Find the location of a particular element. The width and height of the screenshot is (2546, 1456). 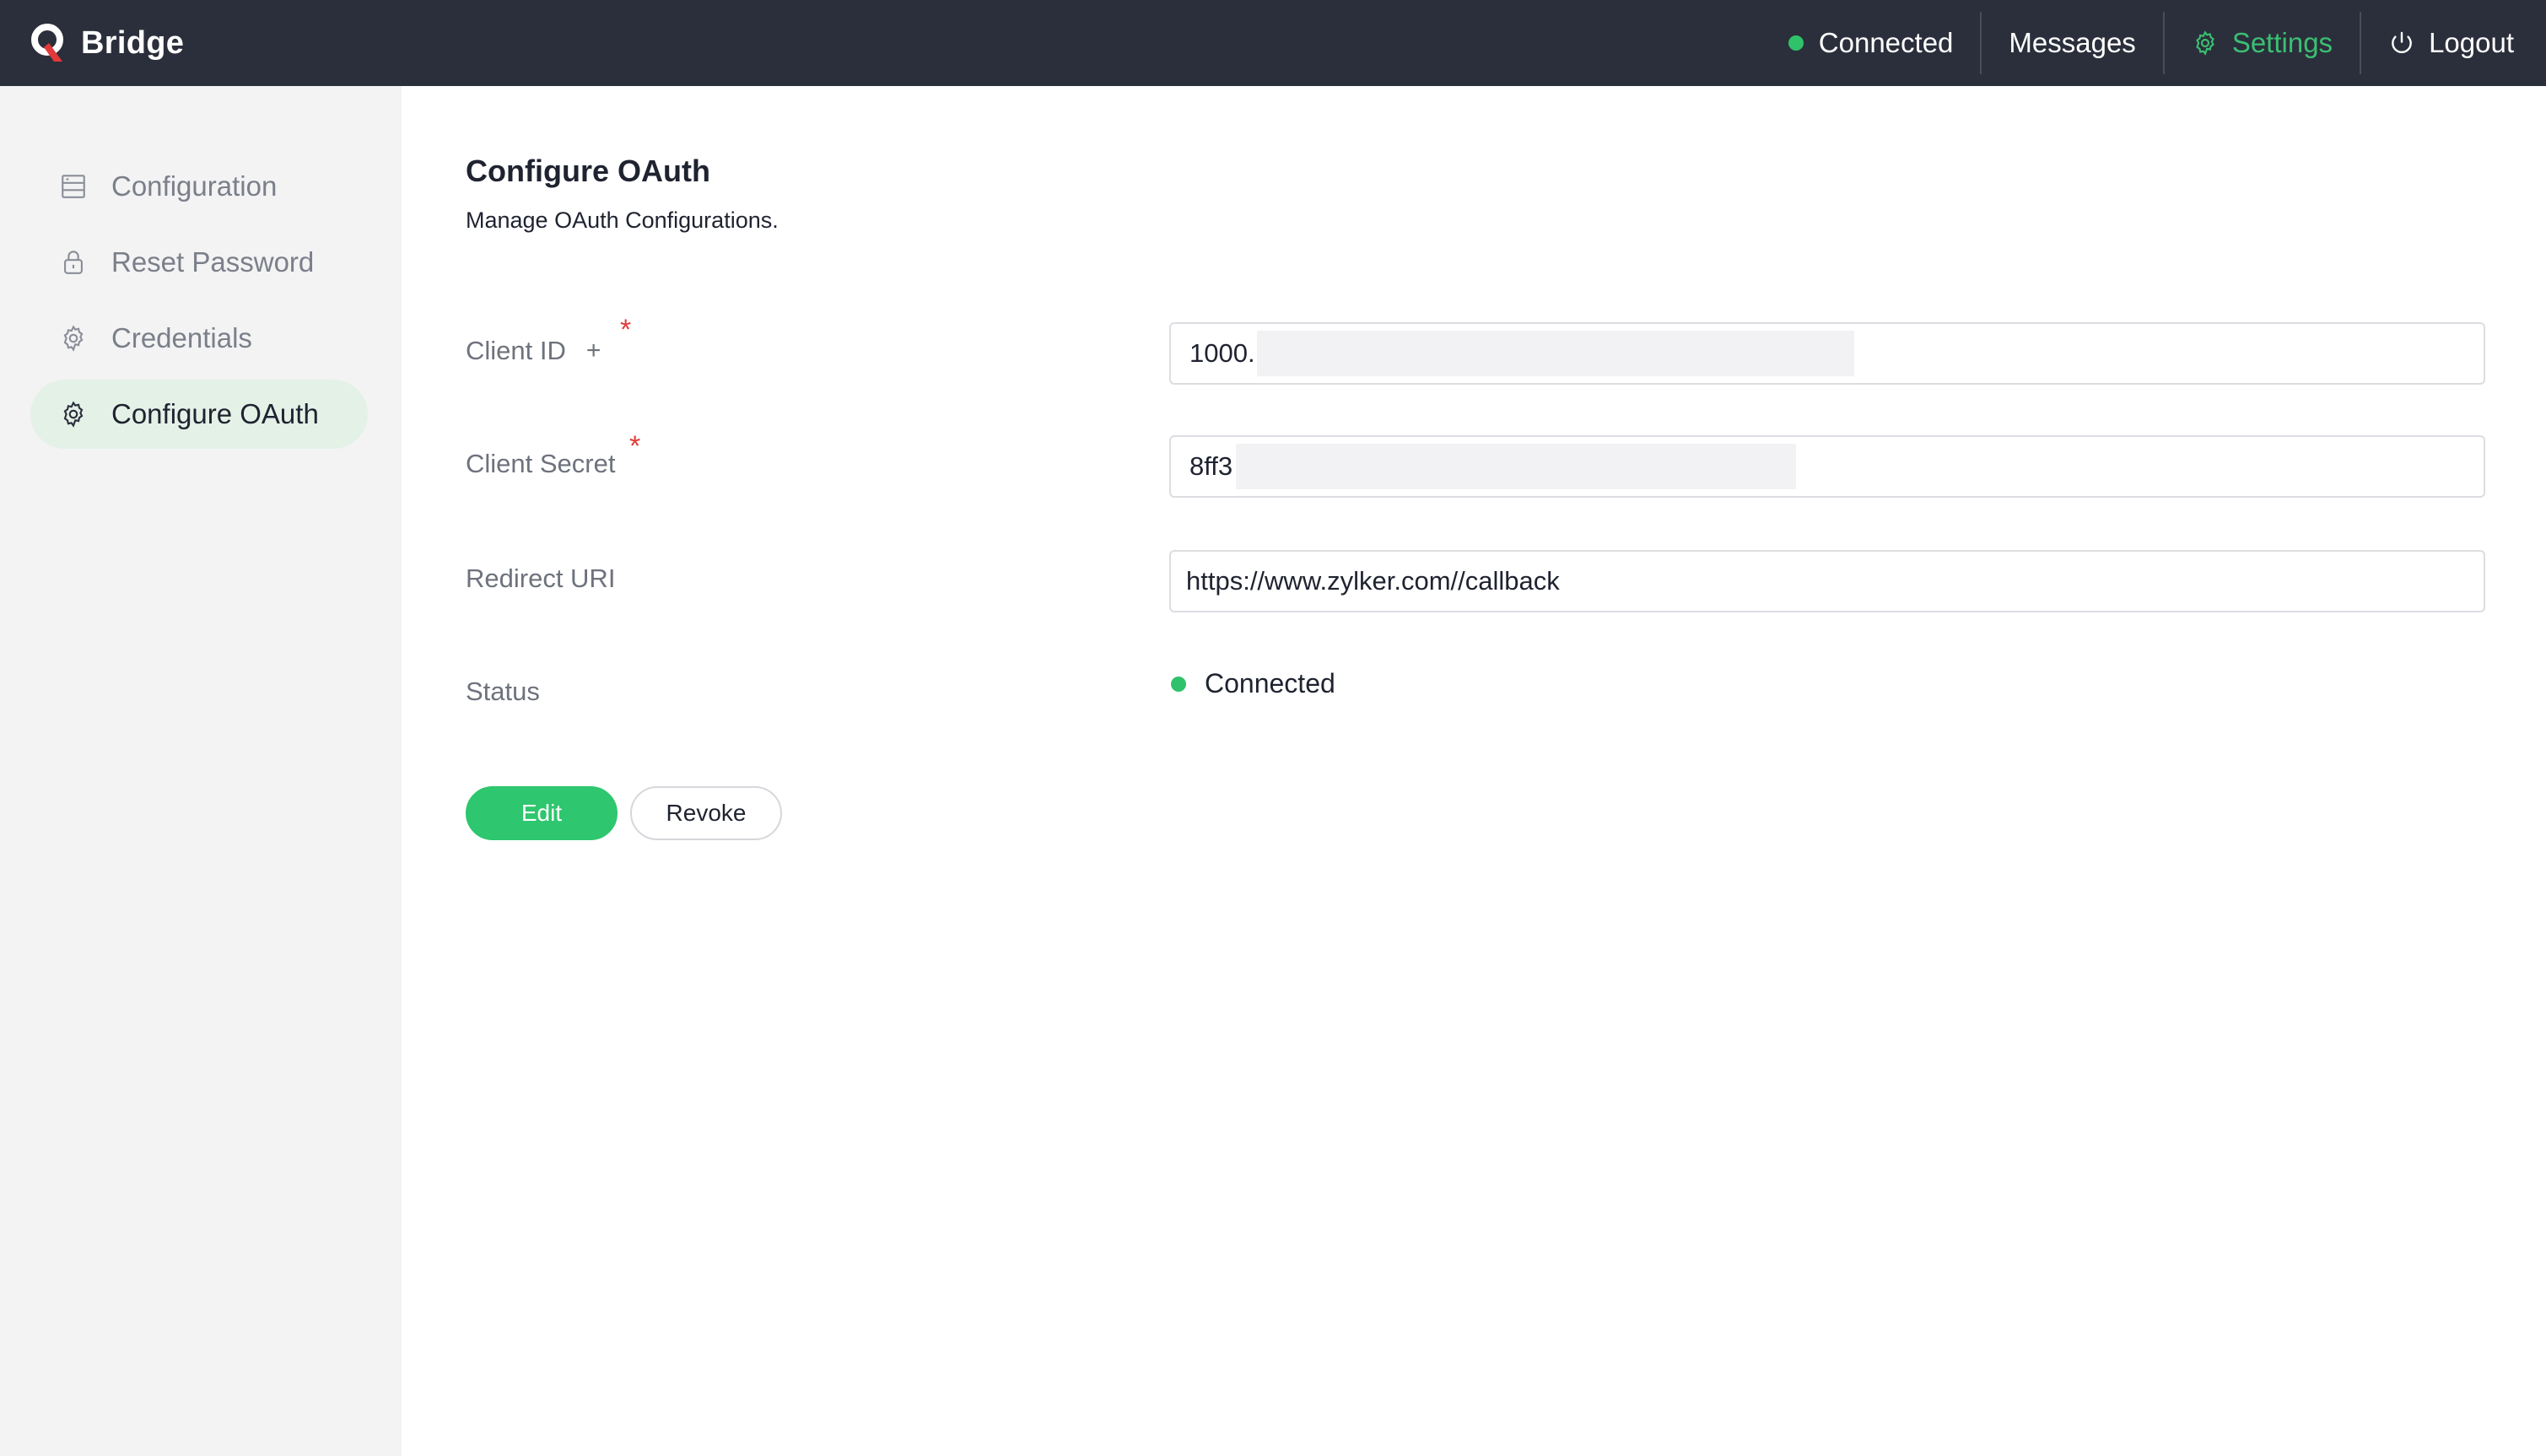

client-secret-label: Client Secret is located at coordinates (541, 464).